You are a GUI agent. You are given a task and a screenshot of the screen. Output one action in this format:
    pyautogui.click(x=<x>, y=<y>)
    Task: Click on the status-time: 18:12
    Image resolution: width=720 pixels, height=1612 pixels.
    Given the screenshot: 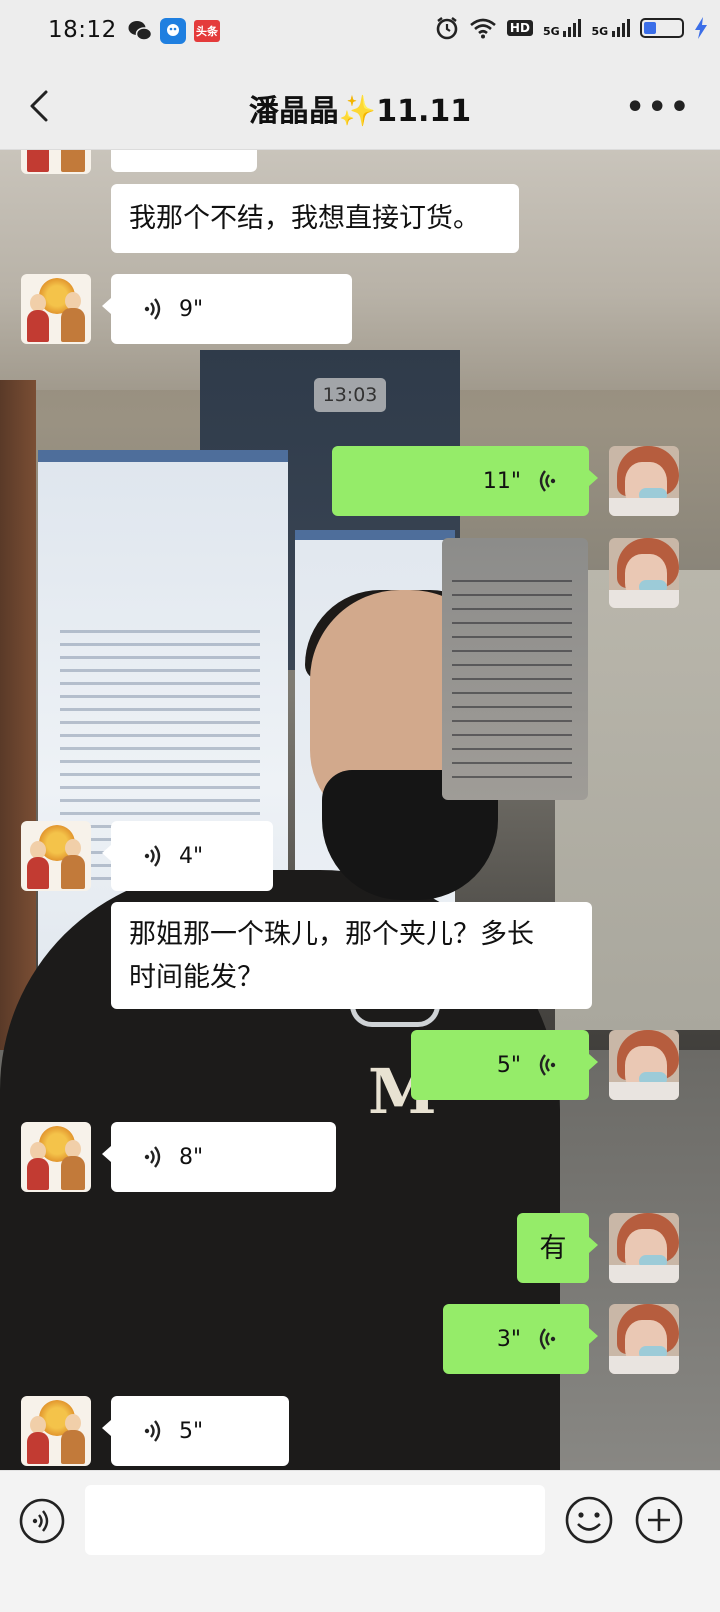 What is the action you would take?
    pyautogui.click(x=82, y=30)
    